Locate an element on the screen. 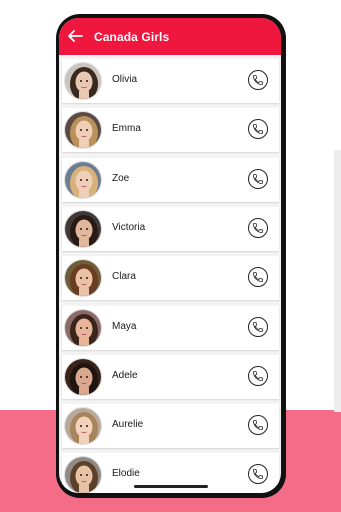 Image resolution: width=341 pixels, height=512 pixels. contact-name: Emma is located at coordinates (126, 129).